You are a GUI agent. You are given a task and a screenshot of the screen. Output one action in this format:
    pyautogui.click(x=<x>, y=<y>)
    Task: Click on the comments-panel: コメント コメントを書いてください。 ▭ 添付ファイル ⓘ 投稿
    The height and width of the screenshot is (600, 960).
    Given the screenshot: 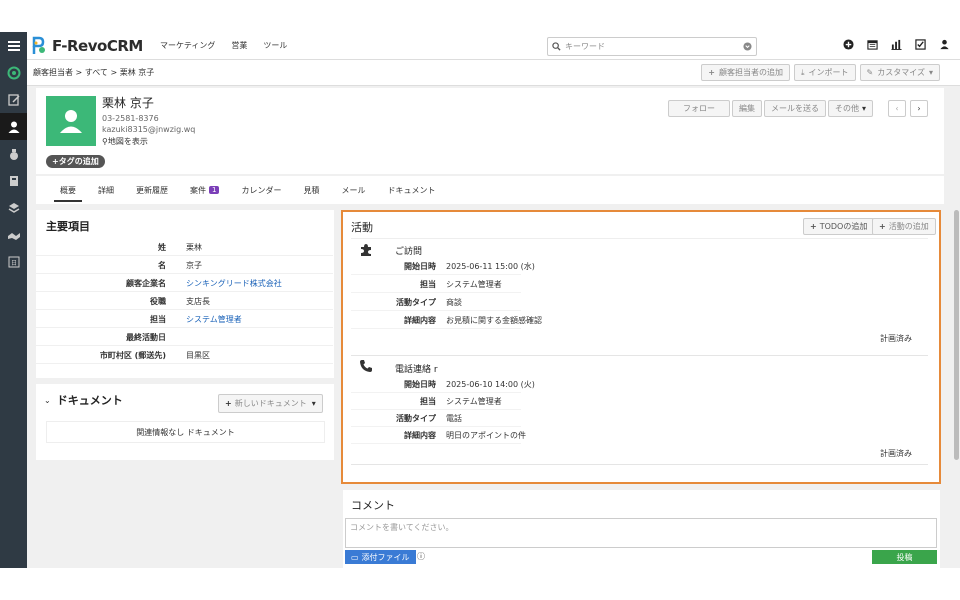 What is the action you would take?
    pyautogui.click(x=641, y=529)
    